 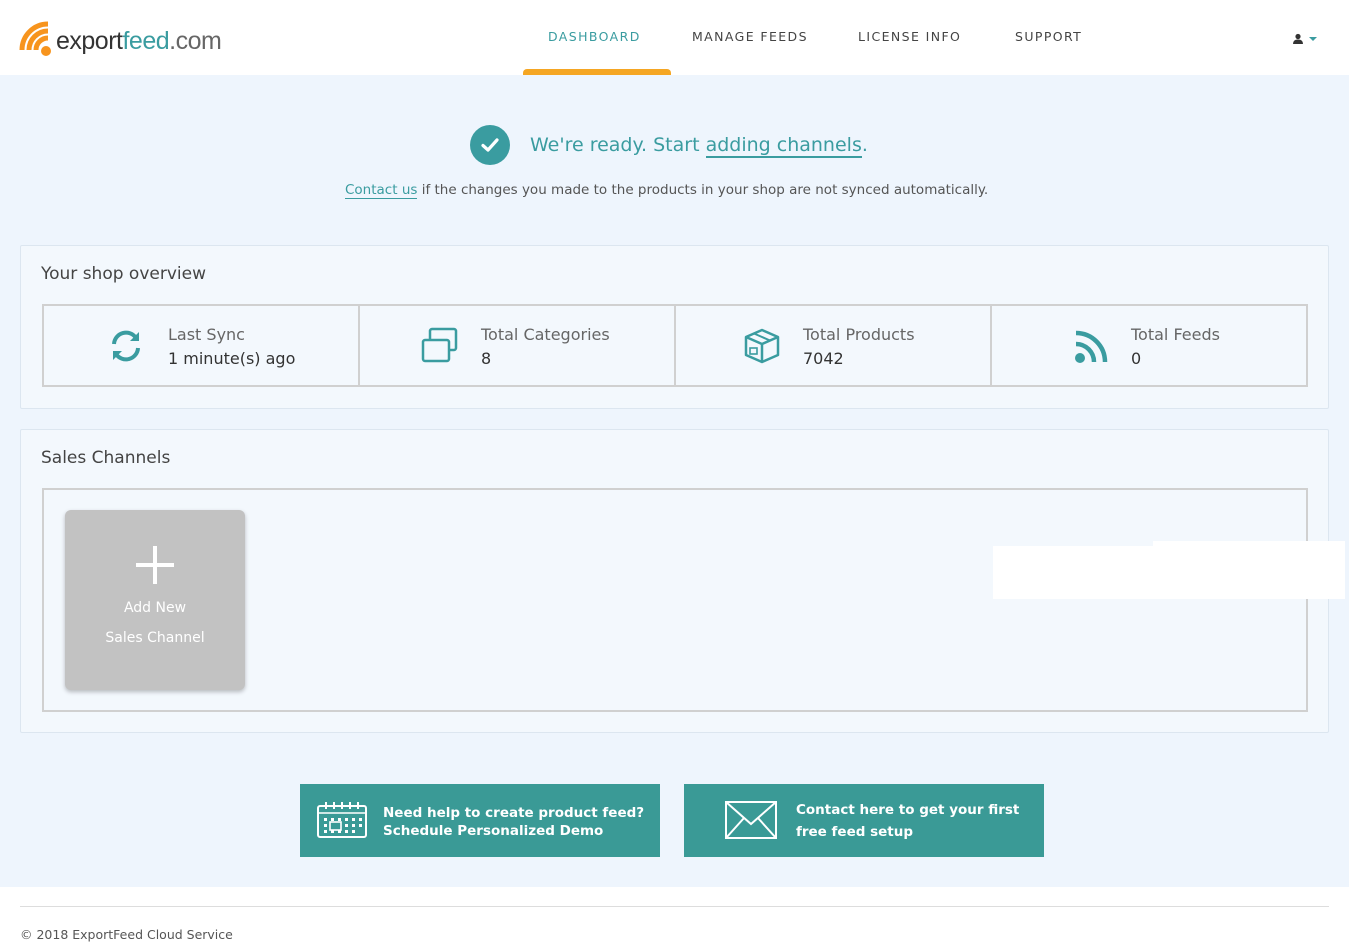 I want to click on schedule-demo-line2: Schedule Personalized Demo, so click(x=493, y=831).